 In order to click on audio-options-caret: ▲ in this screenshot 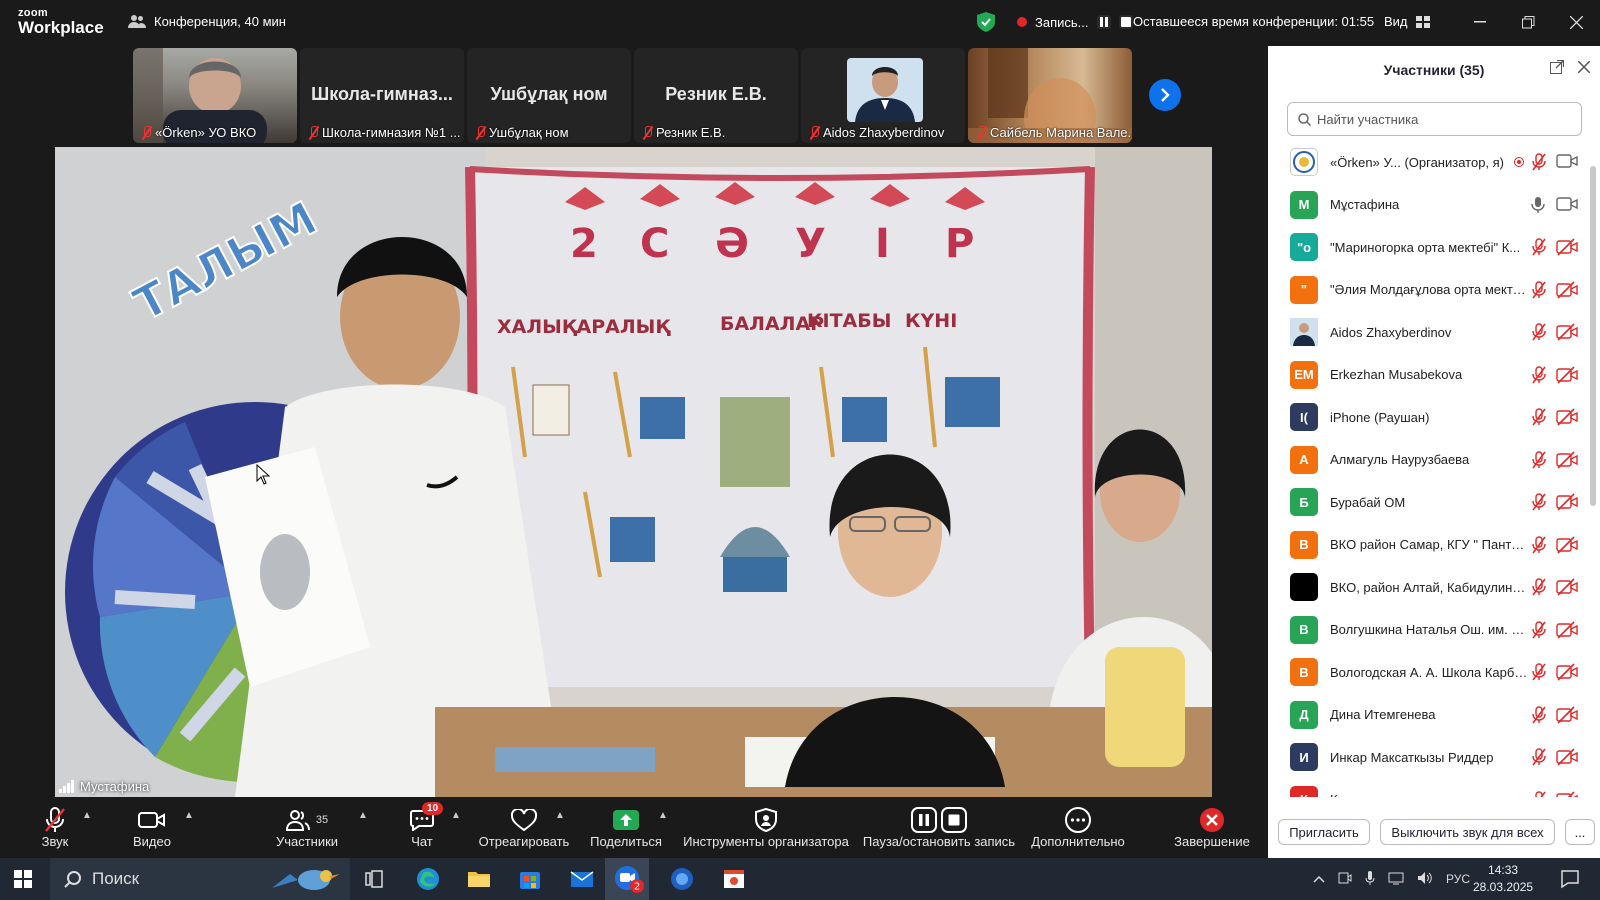, I will do `click(87, 815)`.